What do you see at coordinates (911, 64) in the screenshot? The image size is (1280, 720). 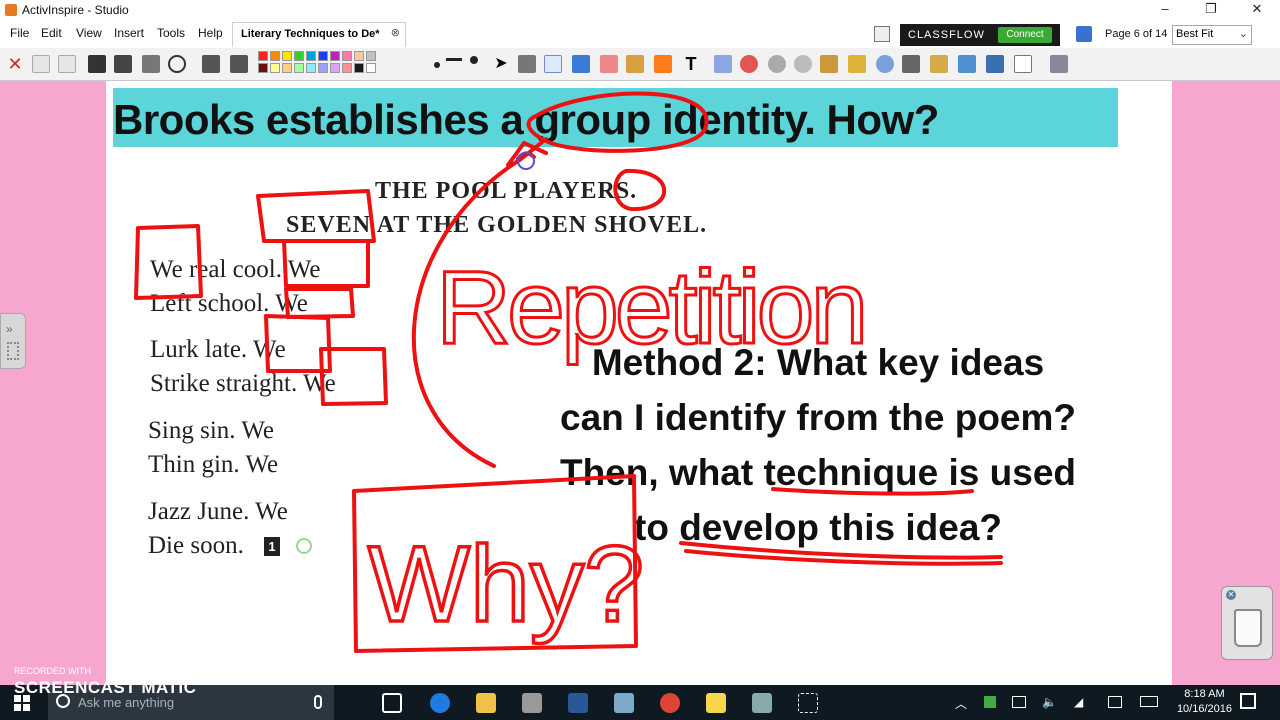 I see `spotlight-icon` at bounding box center [911, 64].